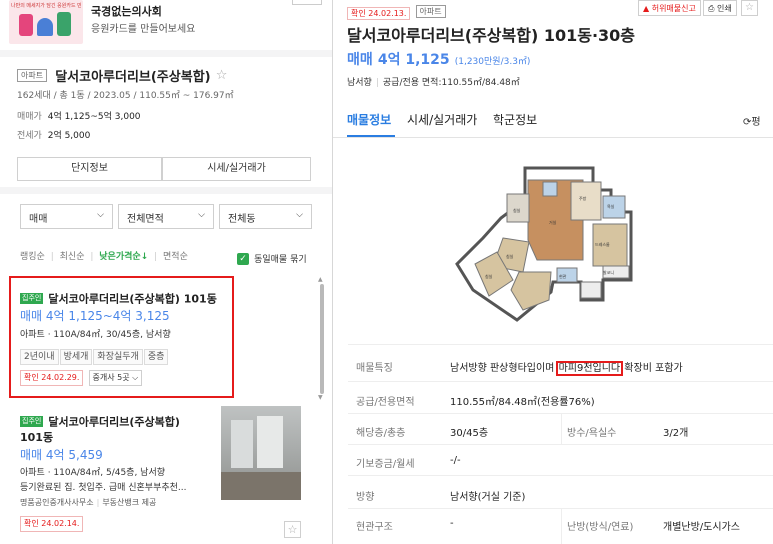 This screenshot has height=544, width=773. Describe the element at coordinates (45, 27) in the screenshot. I see `person-graphic` at that location.